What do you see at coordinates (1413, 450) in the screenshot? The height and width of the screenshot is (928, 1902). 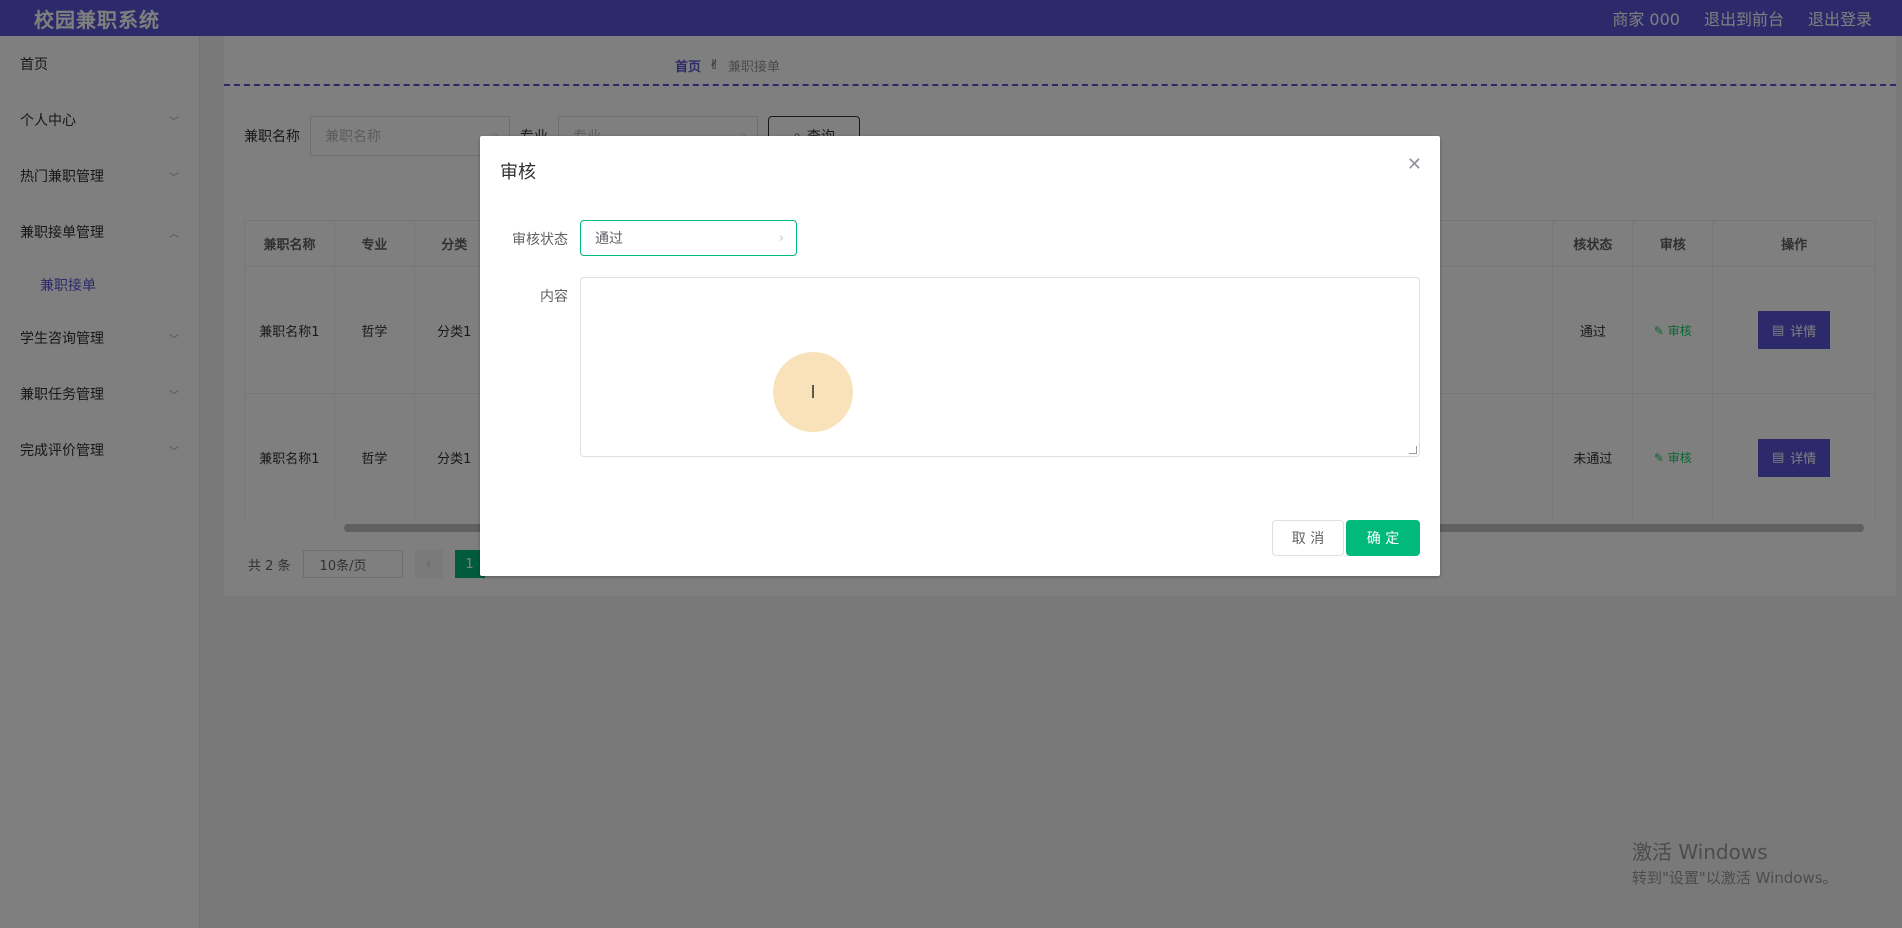 I see `resize-grip-icon` at bounding box center [1413, 450].